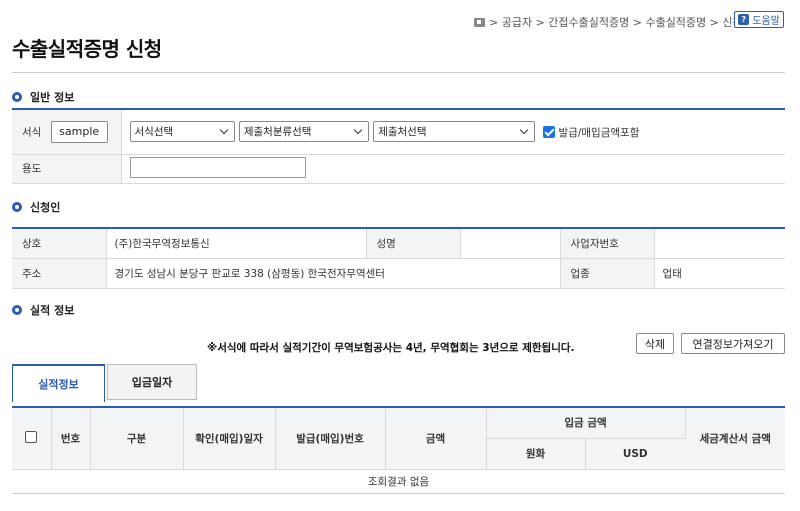  I want to click on industry-label: 업종, so click(580, 273).